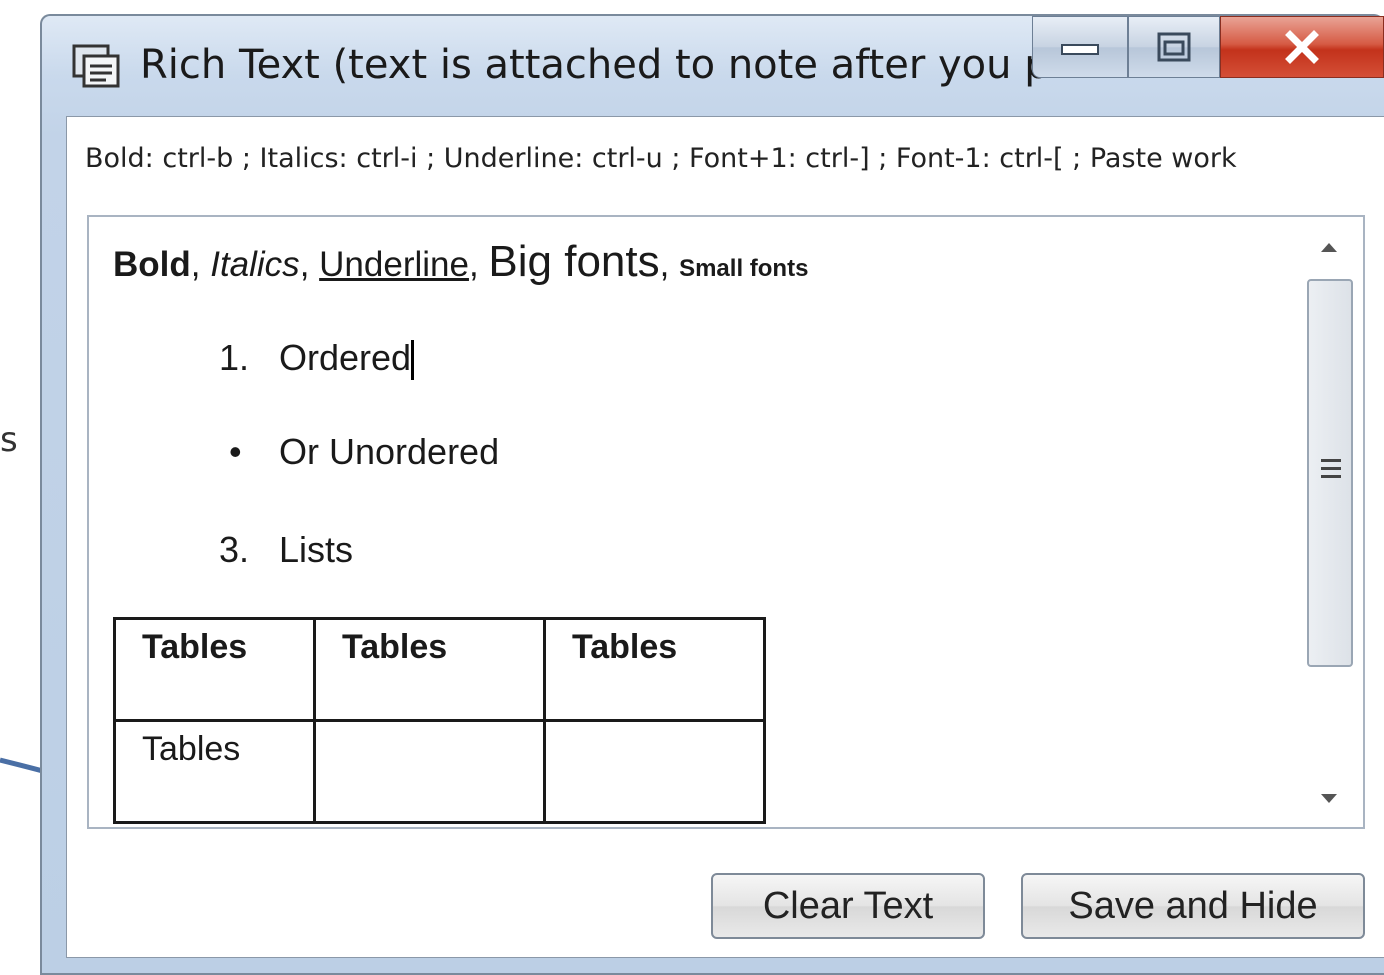 The image size is (1384, 975). What do you see at coordinates (234, 549) in the screenshot?
I see `list-marker: 3.` at bounding box center [234, 549].